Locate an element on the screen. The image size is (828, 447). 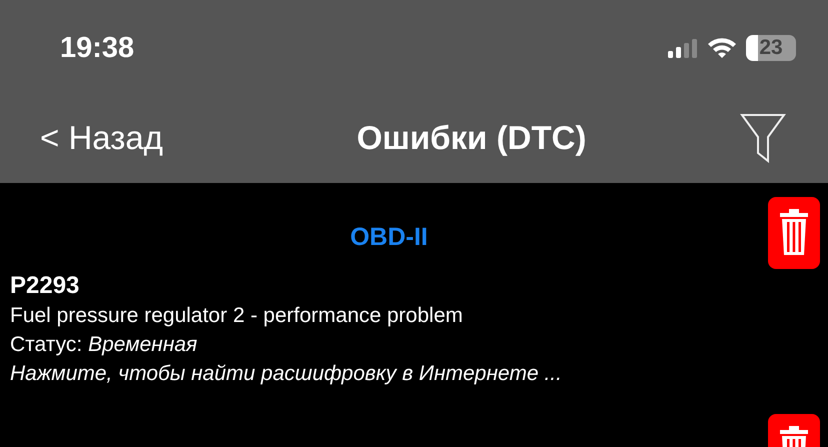
delete-button is located at coordinates (794, 233).